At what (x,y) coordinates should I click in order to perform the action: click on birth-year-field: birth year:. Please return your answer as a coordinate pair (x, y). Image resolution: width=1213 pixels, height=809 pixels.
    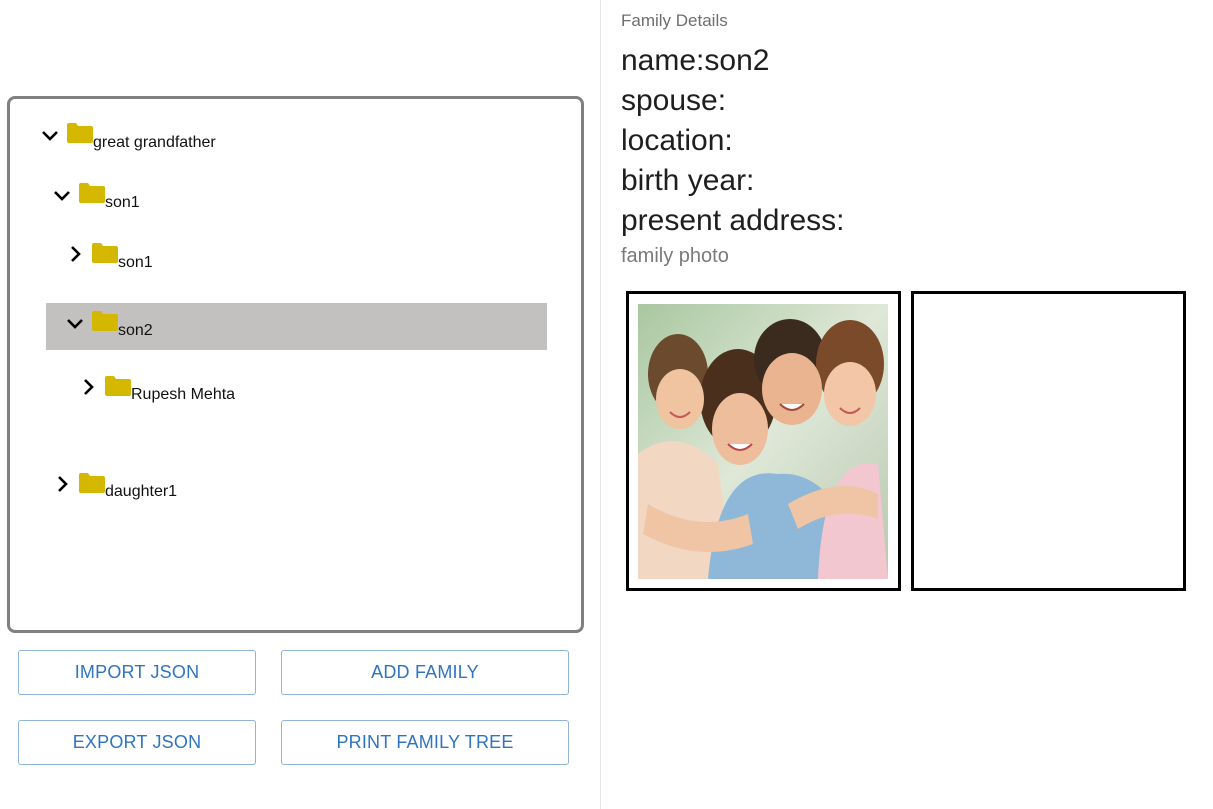
    Looking at the image, I should click on (688, 180).